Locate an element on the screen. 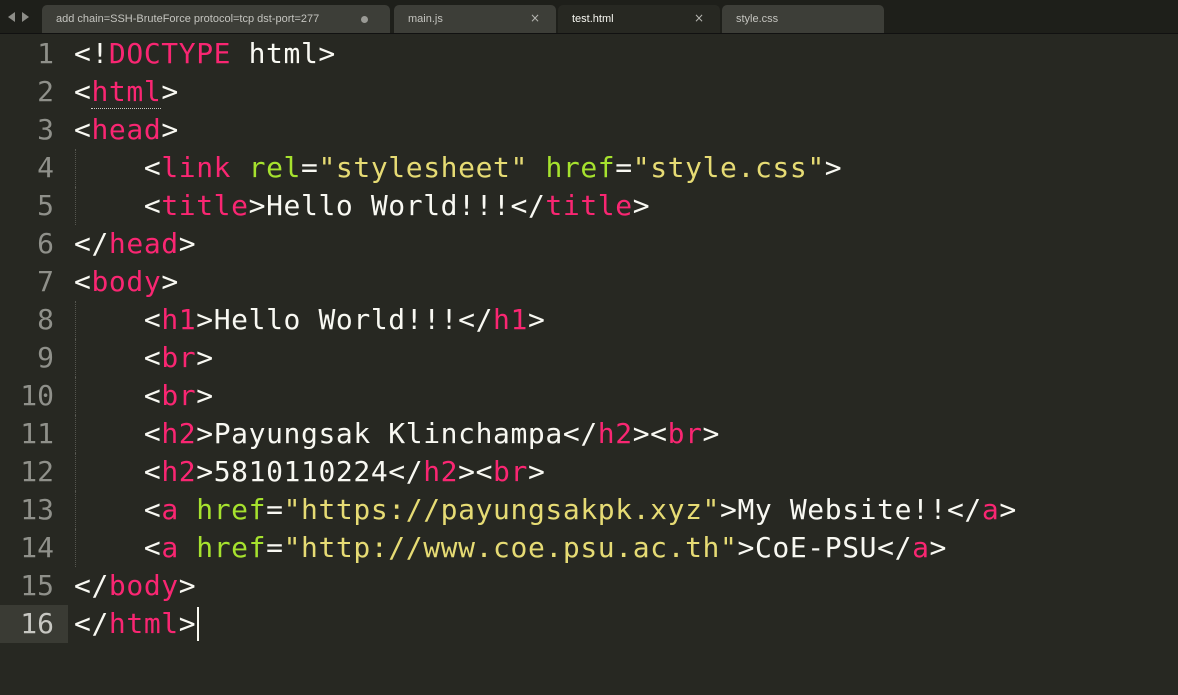  code-text: <link rel="stylesheet" href="style.css"> is located at coordinates (458, 168).